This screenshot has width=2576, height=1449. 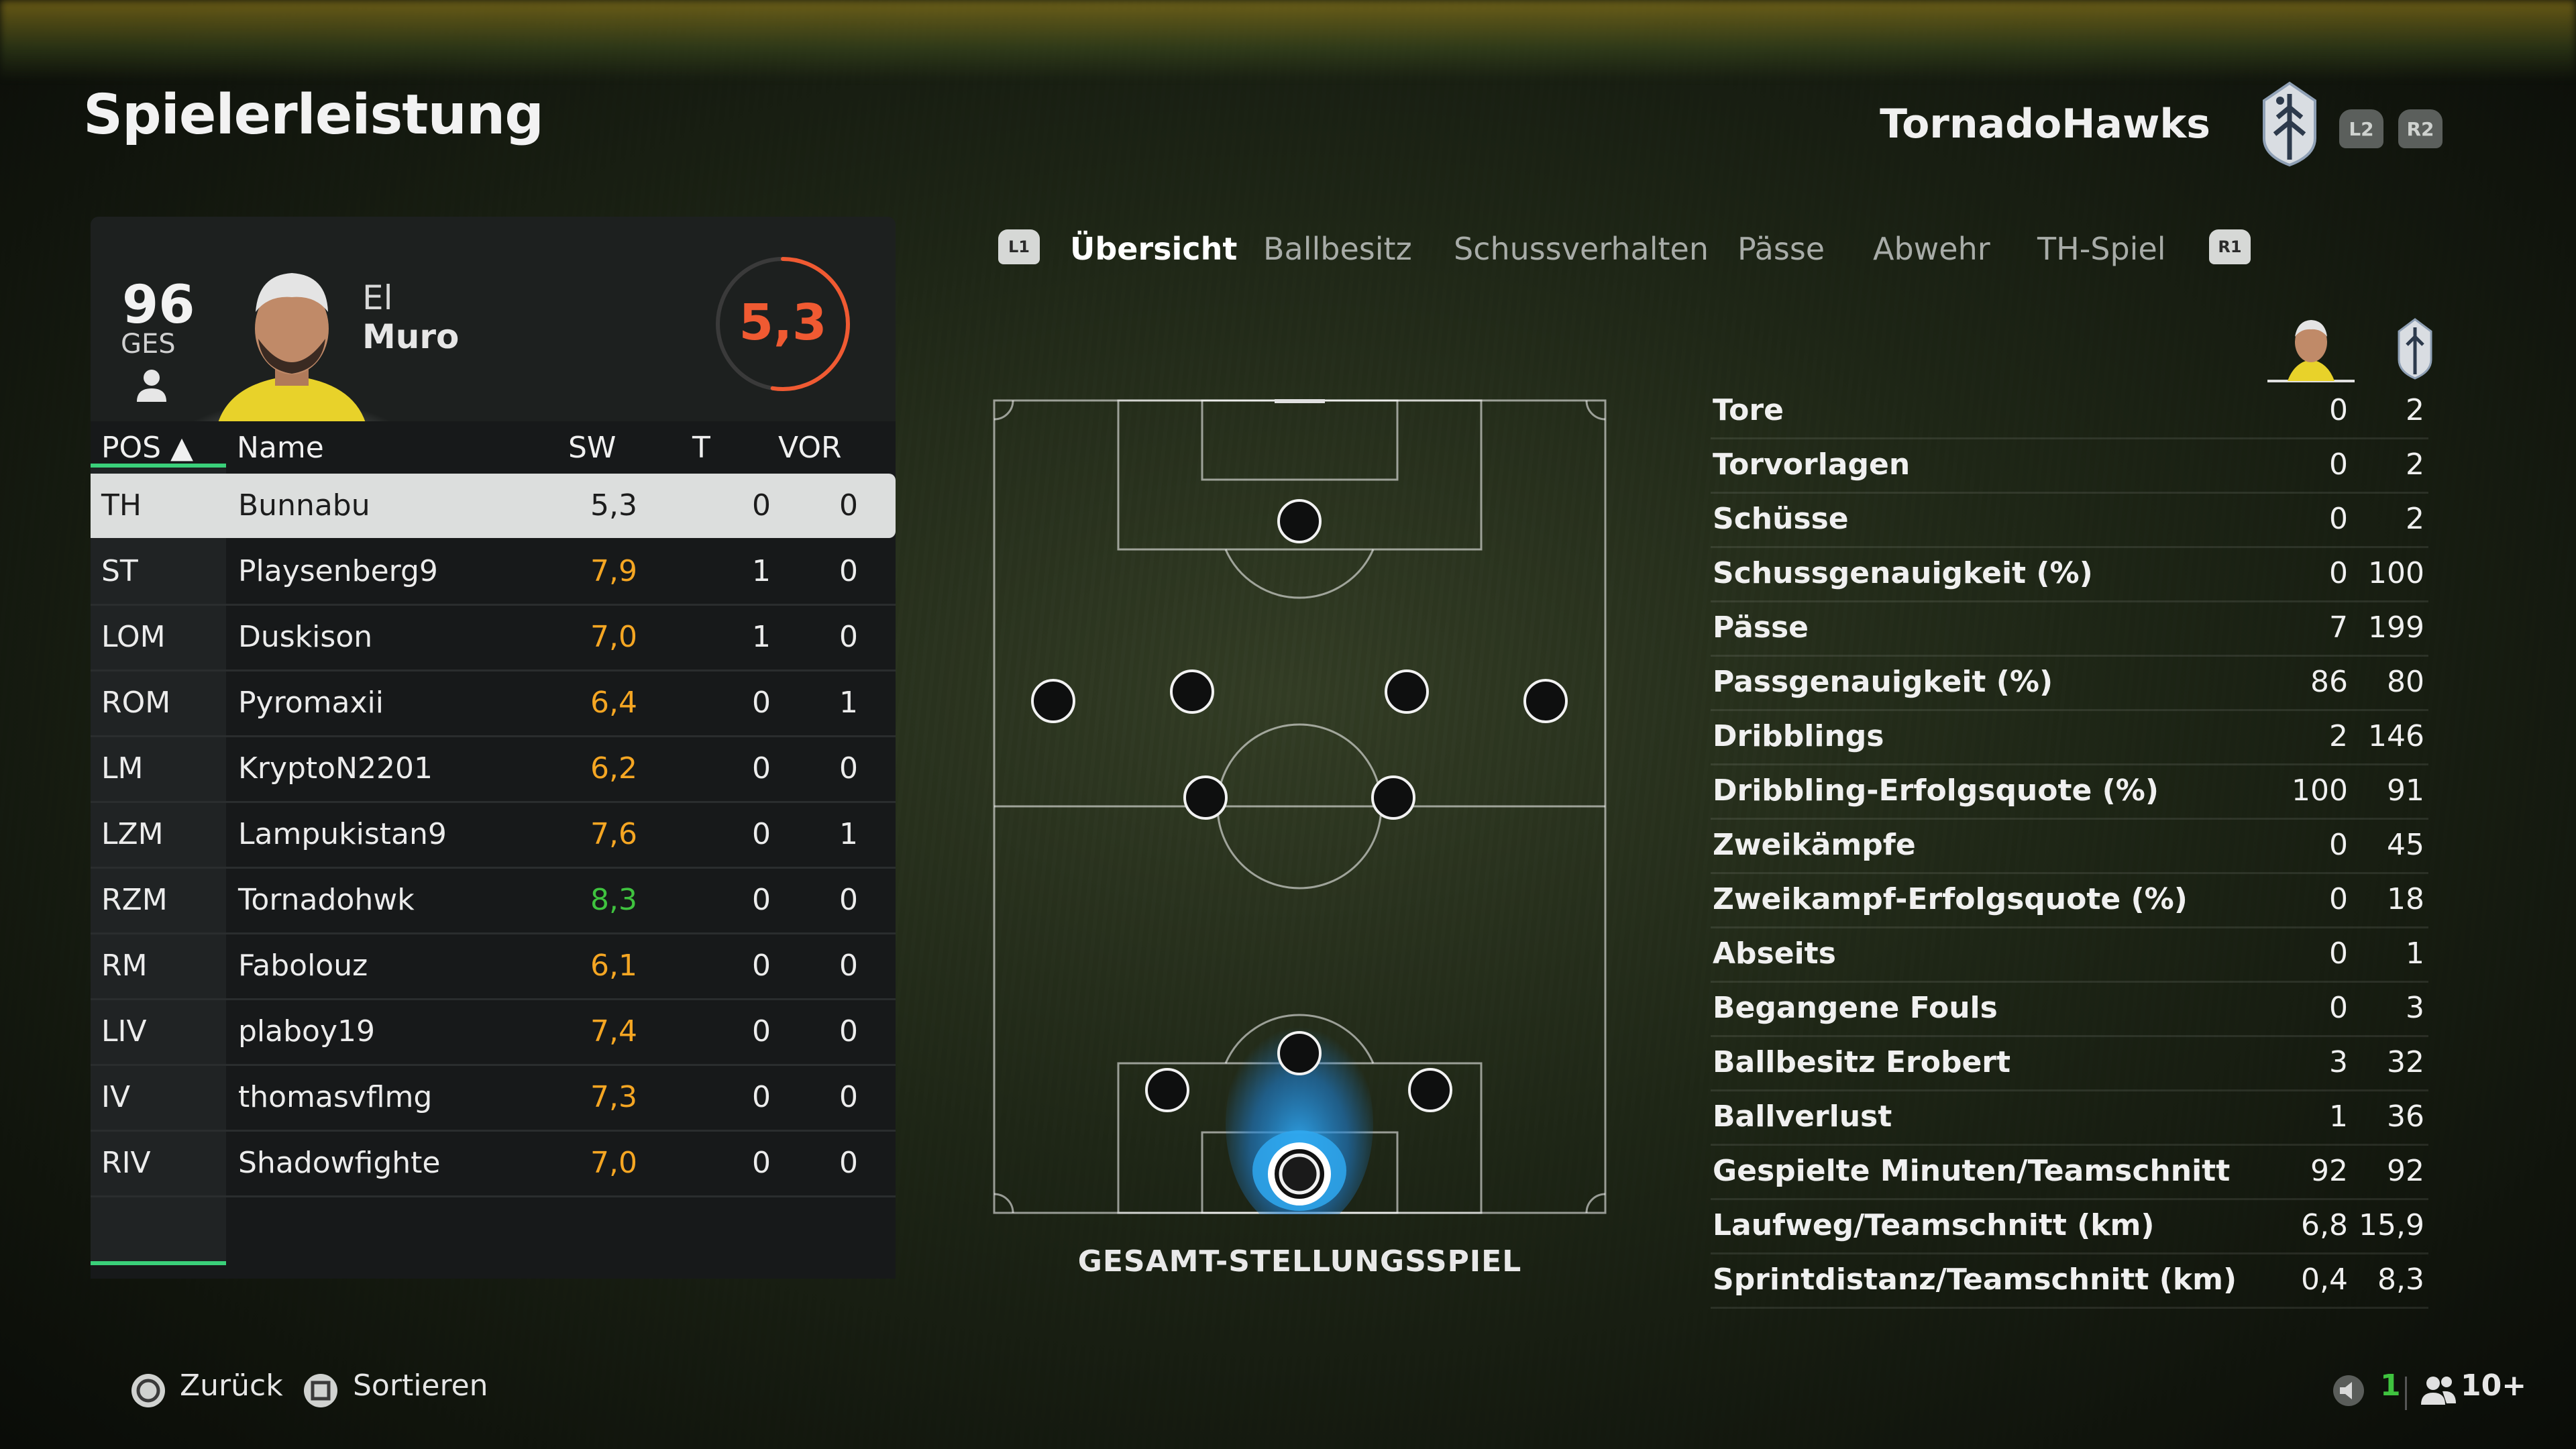 What do you see at coordinates (124, 966) in the screenshot?
I see `row-position: RM` at bounding box center [124, 966].